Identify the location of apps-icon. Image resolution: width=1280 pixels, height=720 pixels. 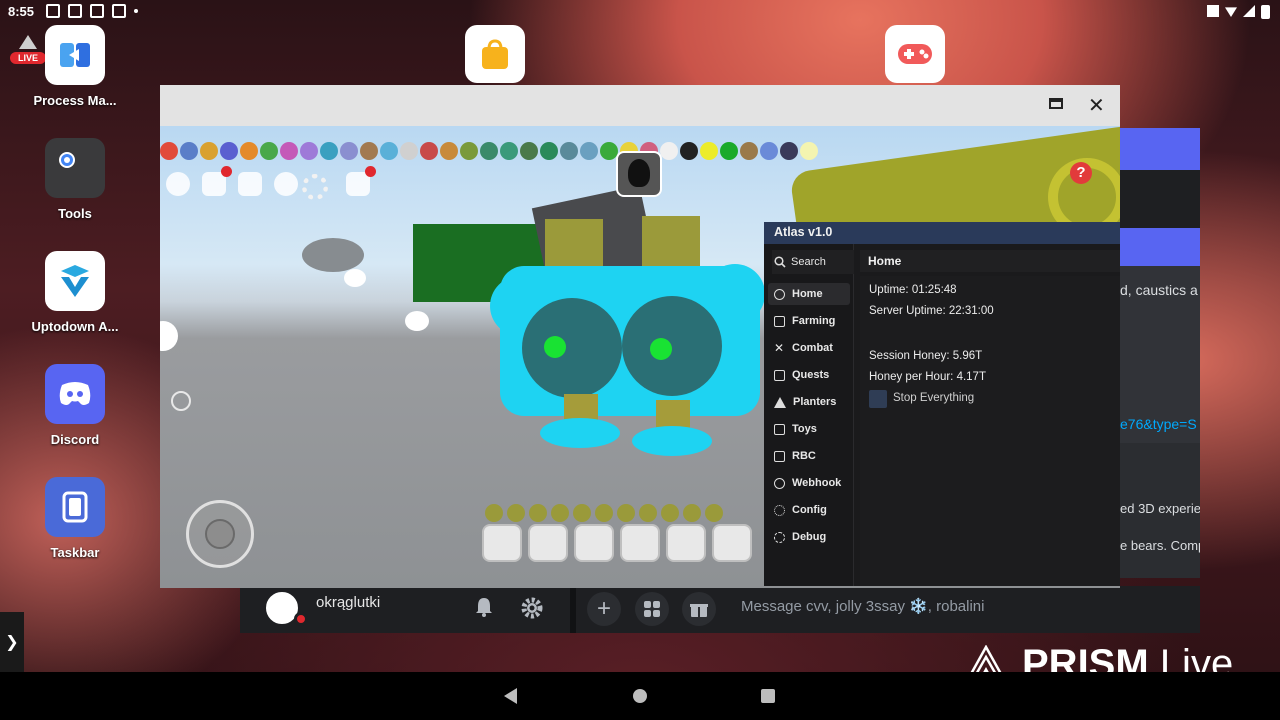
(652, 609).